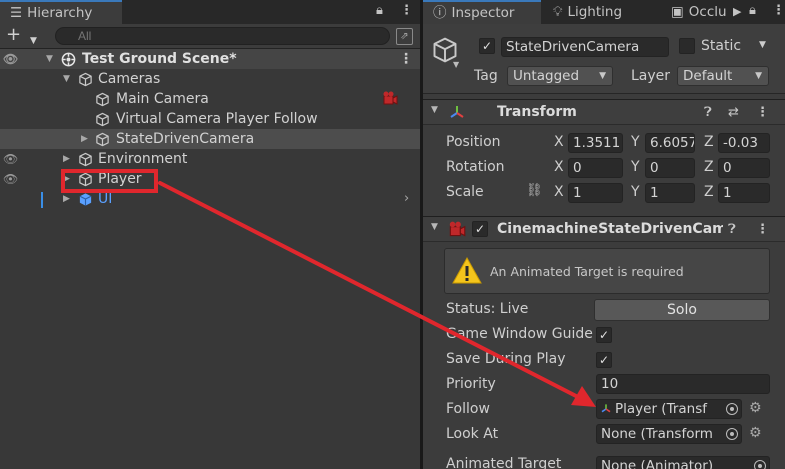  What do you see at coordinates (606, 408) in the screenshot?
I see `transform-axes-icon` at bounding box center [606, 408].